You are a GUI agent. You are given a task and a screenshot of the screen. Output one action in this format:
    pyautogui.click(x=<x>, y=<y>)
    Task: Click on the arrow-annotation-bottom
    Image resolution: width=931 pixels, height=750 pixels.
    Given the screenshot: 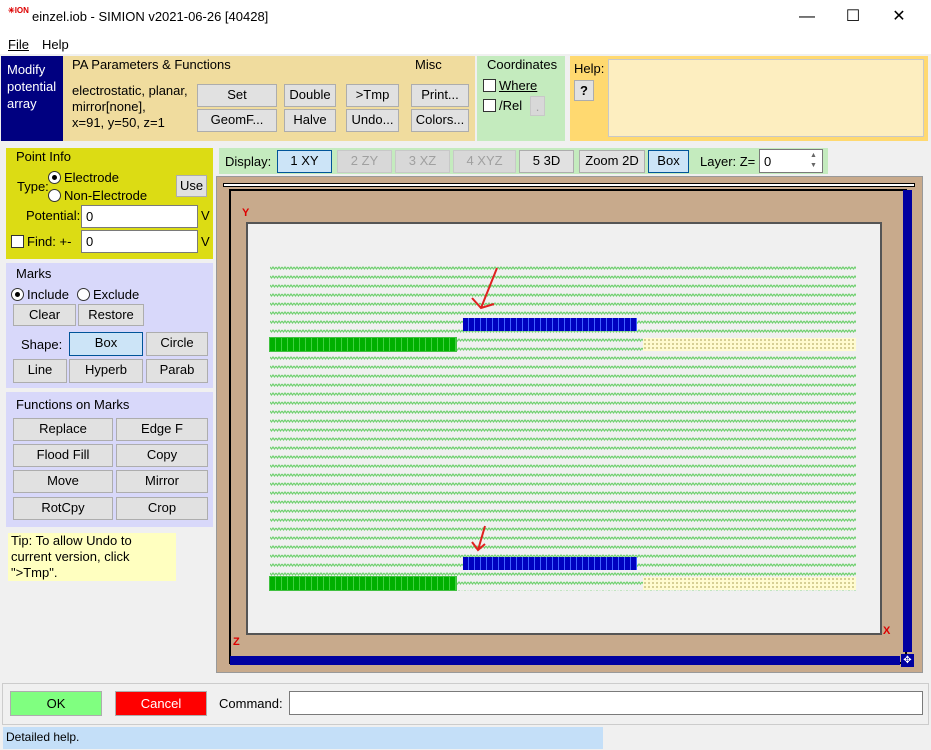 What is the action you would take?
    pyautogui.click(x=478, y=538)
    